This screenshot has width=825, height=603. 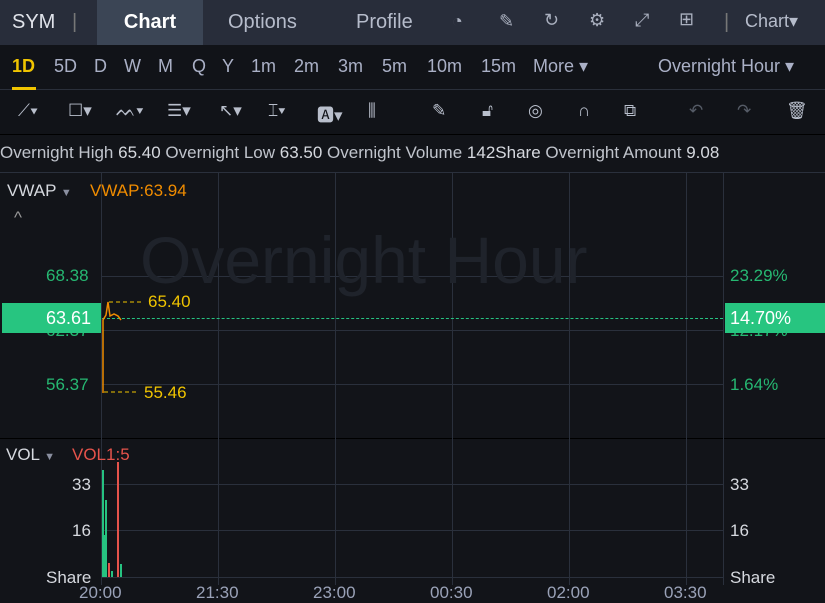 What do you see at coordinates (217, 592) in the screenshot?
I see `x-label: 21:30` at bounding box center [217, 592].